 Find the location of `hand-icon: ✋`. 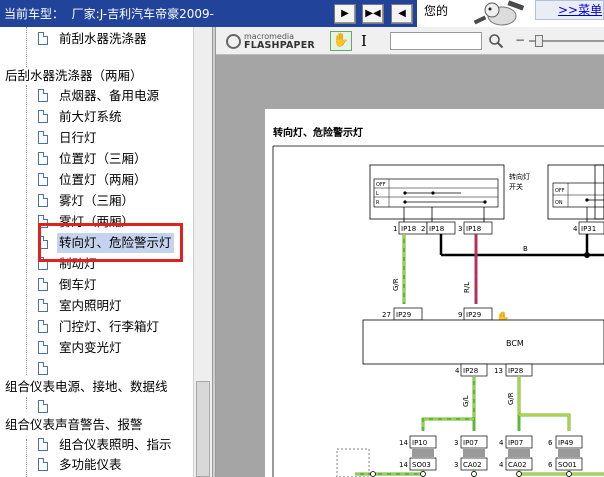

hand-icon: ✋ is located at coordinates (341, 40).